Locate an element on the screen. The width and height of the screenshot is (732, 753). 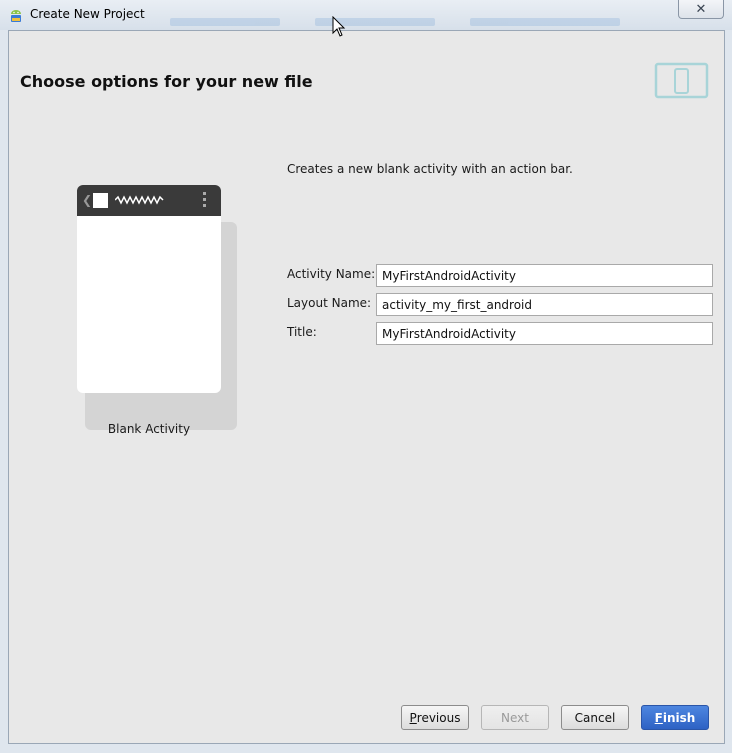
title-label: Title: is located at coordinates (302, 332).